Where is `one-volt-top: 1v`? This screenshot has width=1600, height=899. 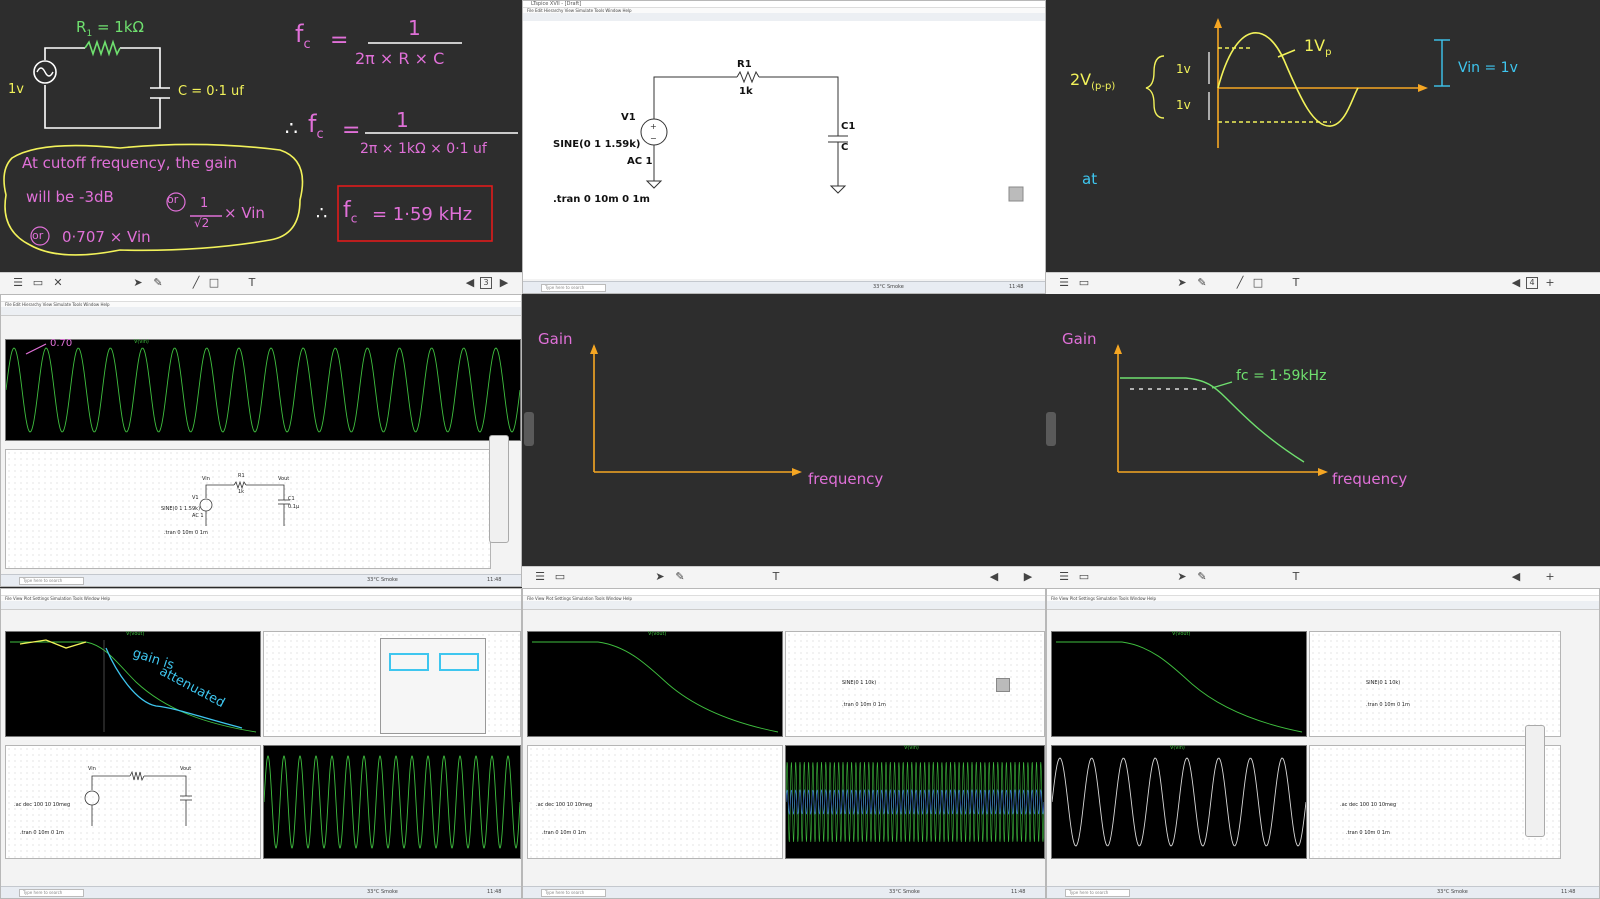
one-volt-top: 1v is located at coordinates (1183, 69).